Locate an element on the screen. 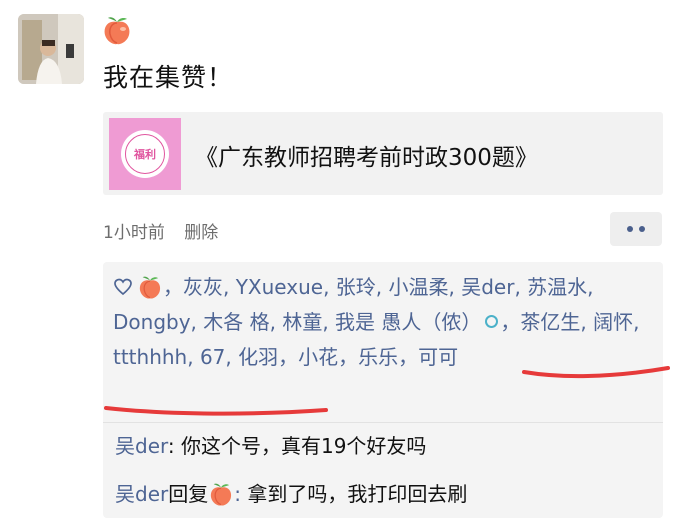 This screenshot has width=679, height=526. share-thumbnail: 福利 is located at coordinates (145, 154).